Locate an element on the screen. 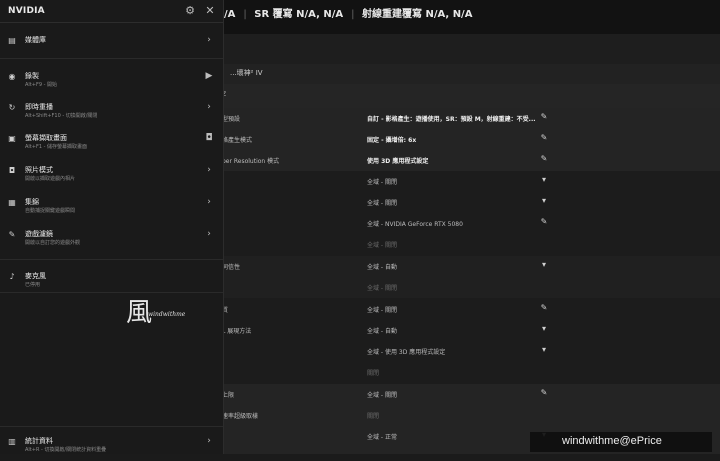 This screenshot has width=720, height=461. watermark: windwithme@ePrice is located at coordinates (621, 442).